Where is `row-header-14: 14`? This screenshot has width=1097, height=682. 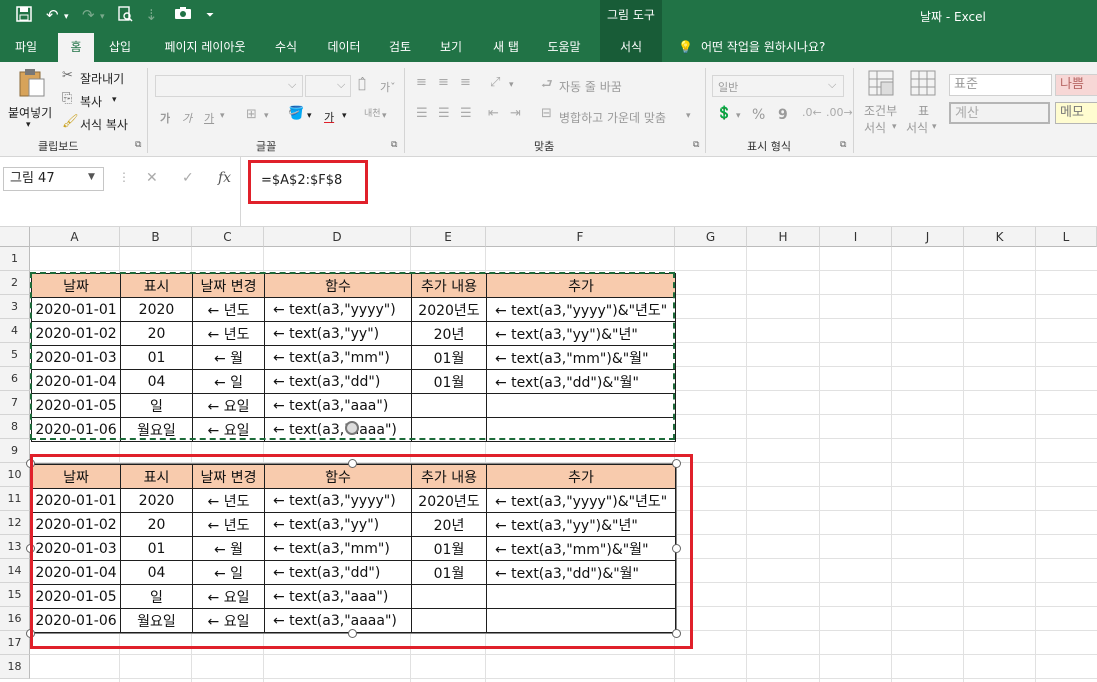 row-header-14: 14 is located at coordinates (15, 571).